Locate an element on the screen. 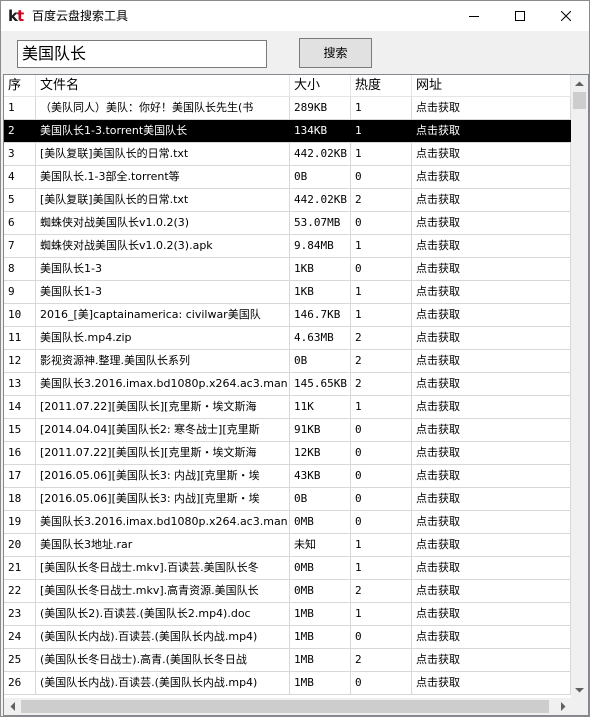  scroll-right-icon is located at coordinates (562, 706).